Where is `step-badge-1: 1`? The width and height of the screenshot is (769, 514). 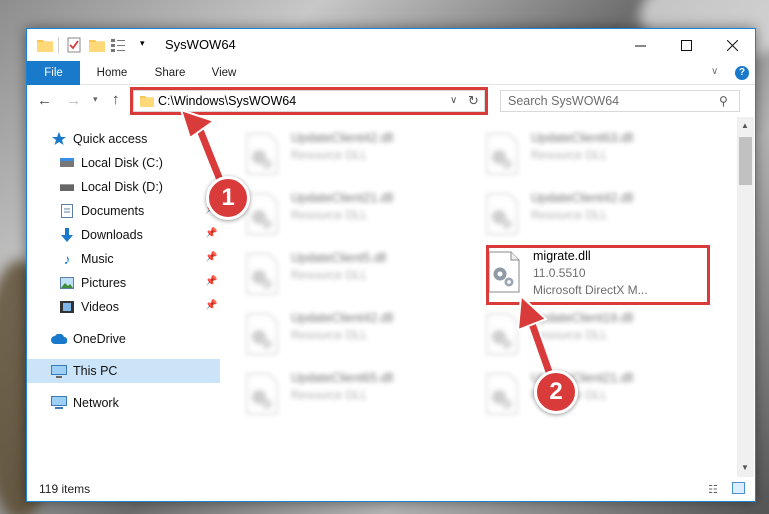
step-badge-1: 1 is located at coordinates (228, 198).